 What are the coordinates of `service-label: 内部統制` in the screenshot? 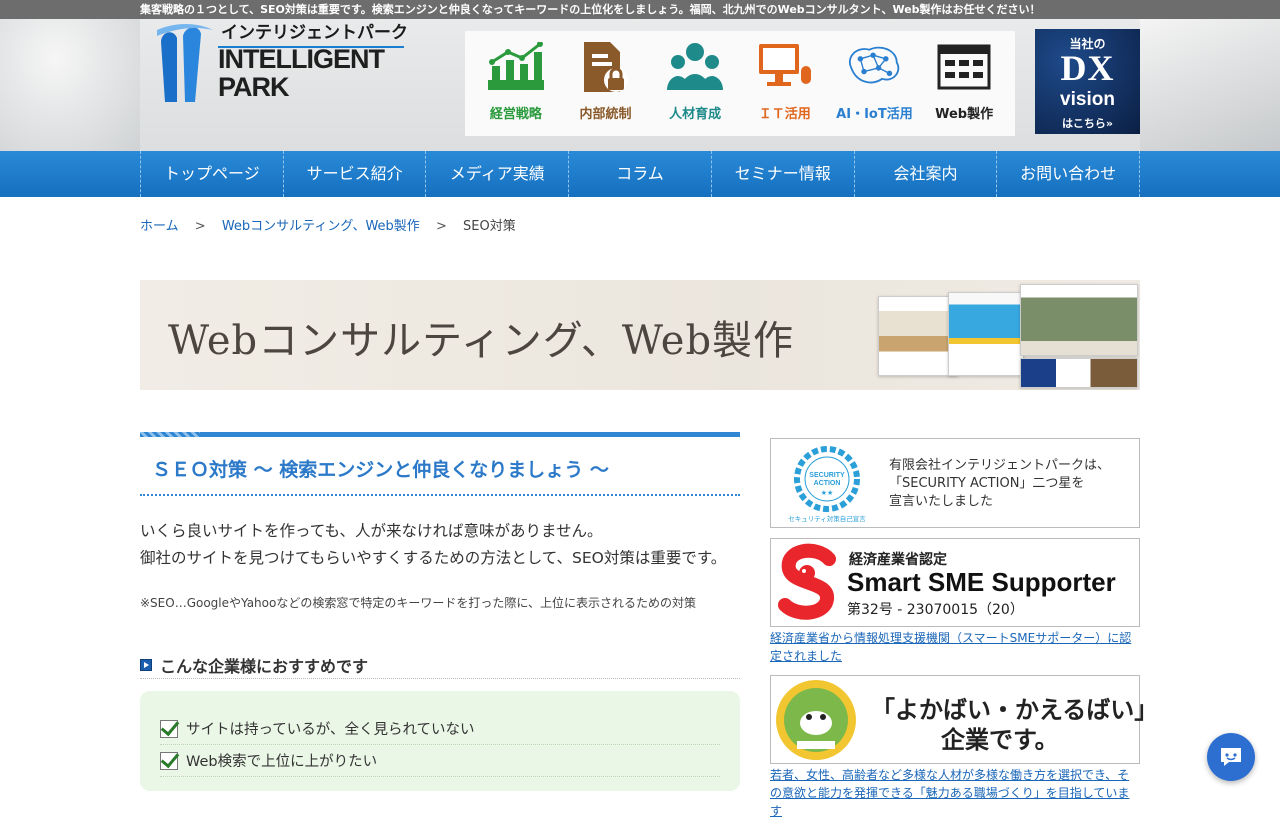 It's located at (605, 114).